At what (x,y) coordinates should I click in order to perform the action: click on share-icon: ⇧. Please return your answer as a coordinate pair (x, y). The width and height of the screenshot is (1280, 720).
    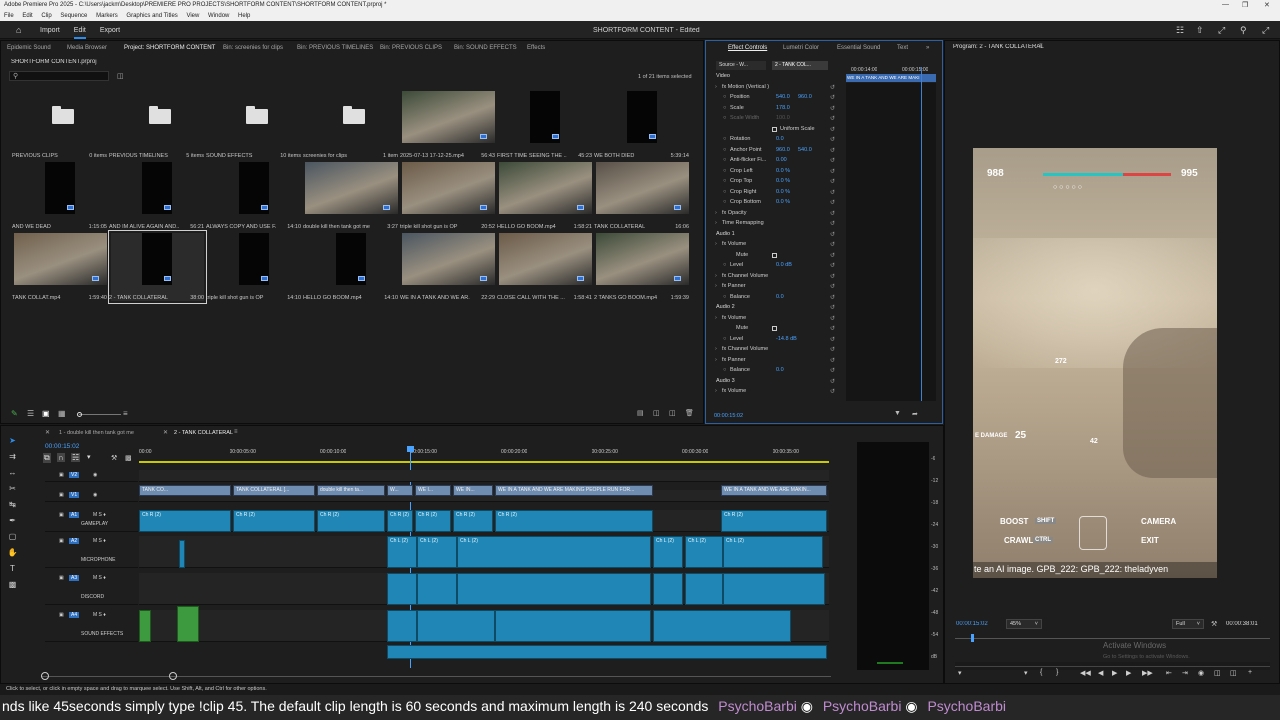
    Looking at the image, I should click on (1200, 30).